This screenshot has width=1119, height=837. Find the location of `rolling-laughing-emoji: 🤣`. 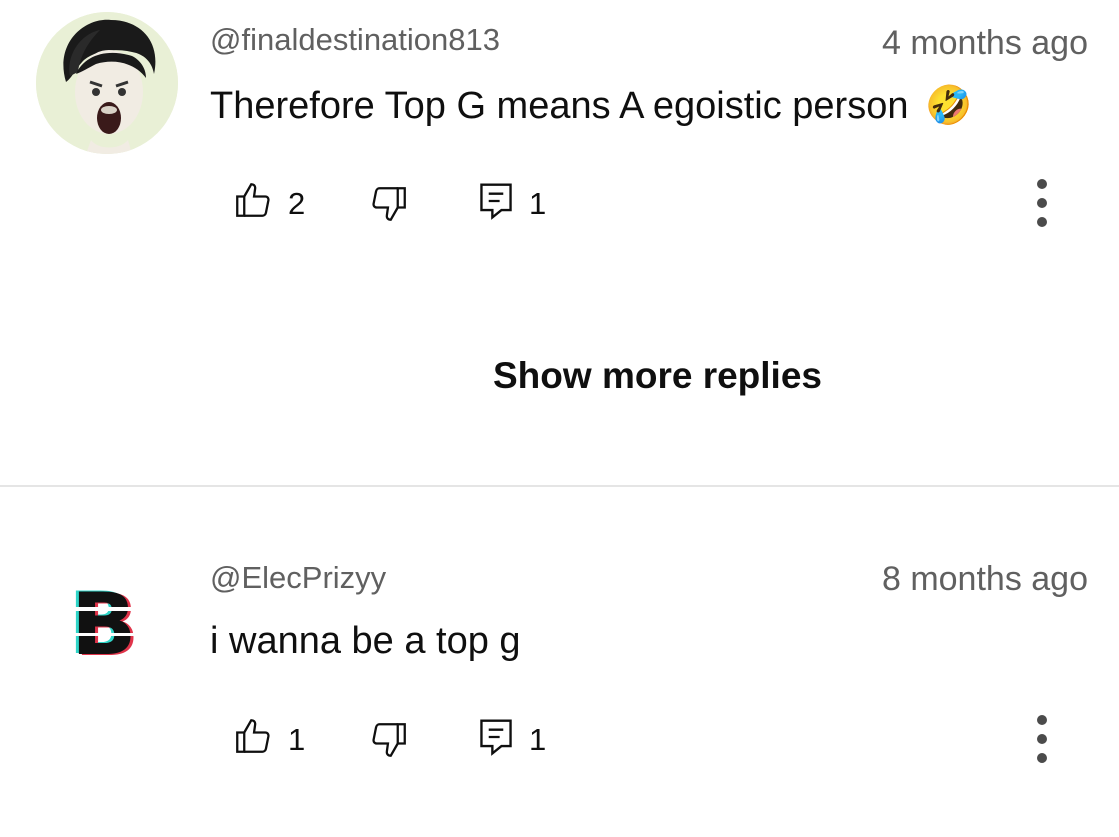

rolling-laughing-emoji: 🤣 is located at coordinates (949, 106).